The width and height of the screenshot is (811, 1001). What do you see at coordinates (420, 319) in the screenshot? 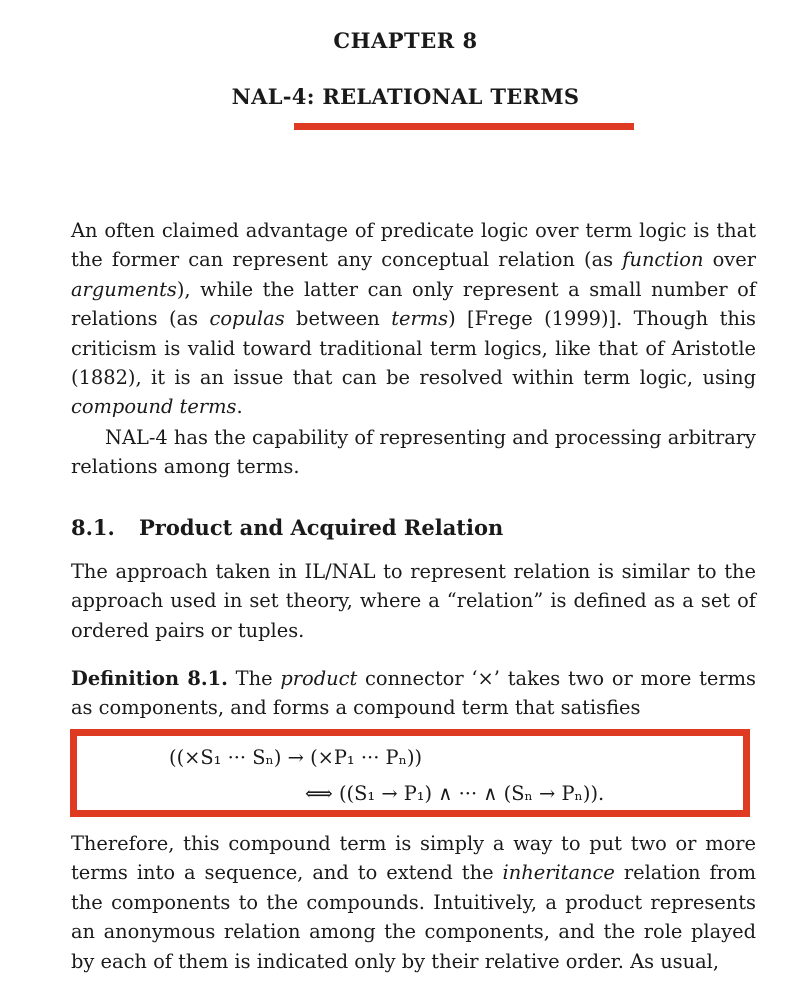
I see `terms-word: terms` at bounding box center [420, 319].